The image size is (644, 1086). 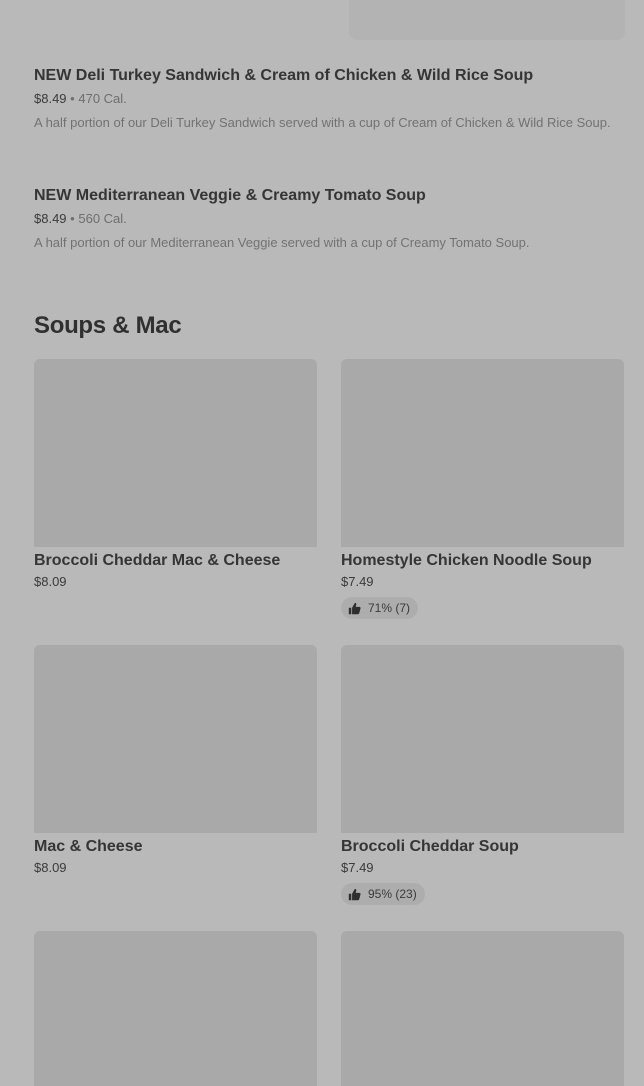 I want to click on rating-badge: 95% (23), so click(x=383, y=894).